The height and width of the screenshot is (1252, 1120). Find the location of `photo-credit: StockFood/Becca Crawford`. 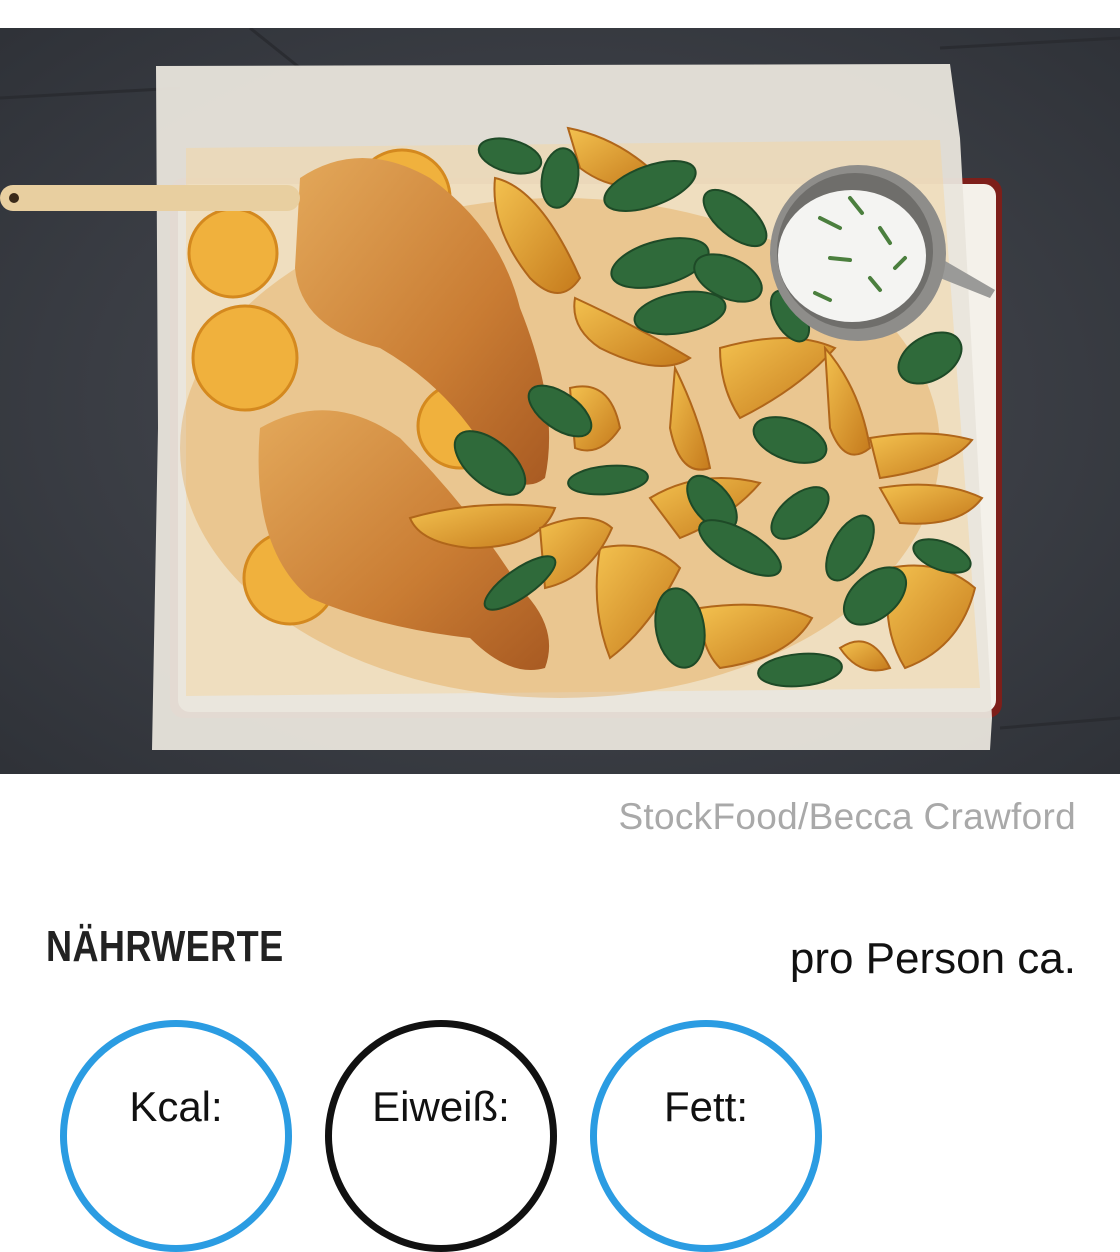

photo-credit: StockFood/Becca Crawford is located at coordinates (847, 816).